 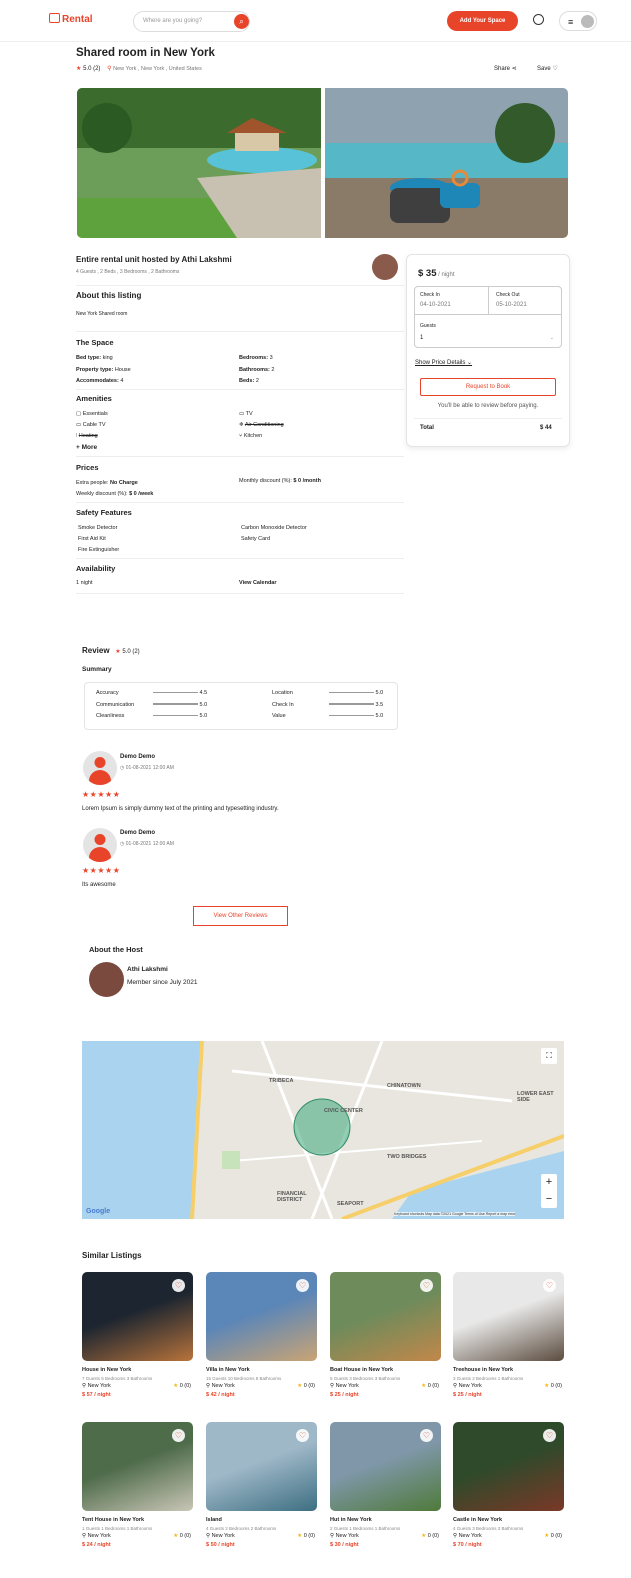 I want to click on share-button: Share ⋖, so click(x=505, y=68).